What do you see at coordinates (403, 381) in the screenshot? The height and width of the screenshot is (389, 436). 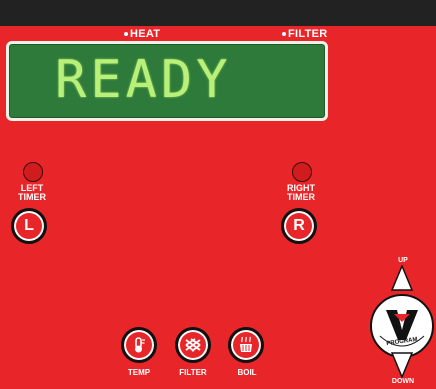 I see `down-label: DOWN` at bounding box center [403, 381].